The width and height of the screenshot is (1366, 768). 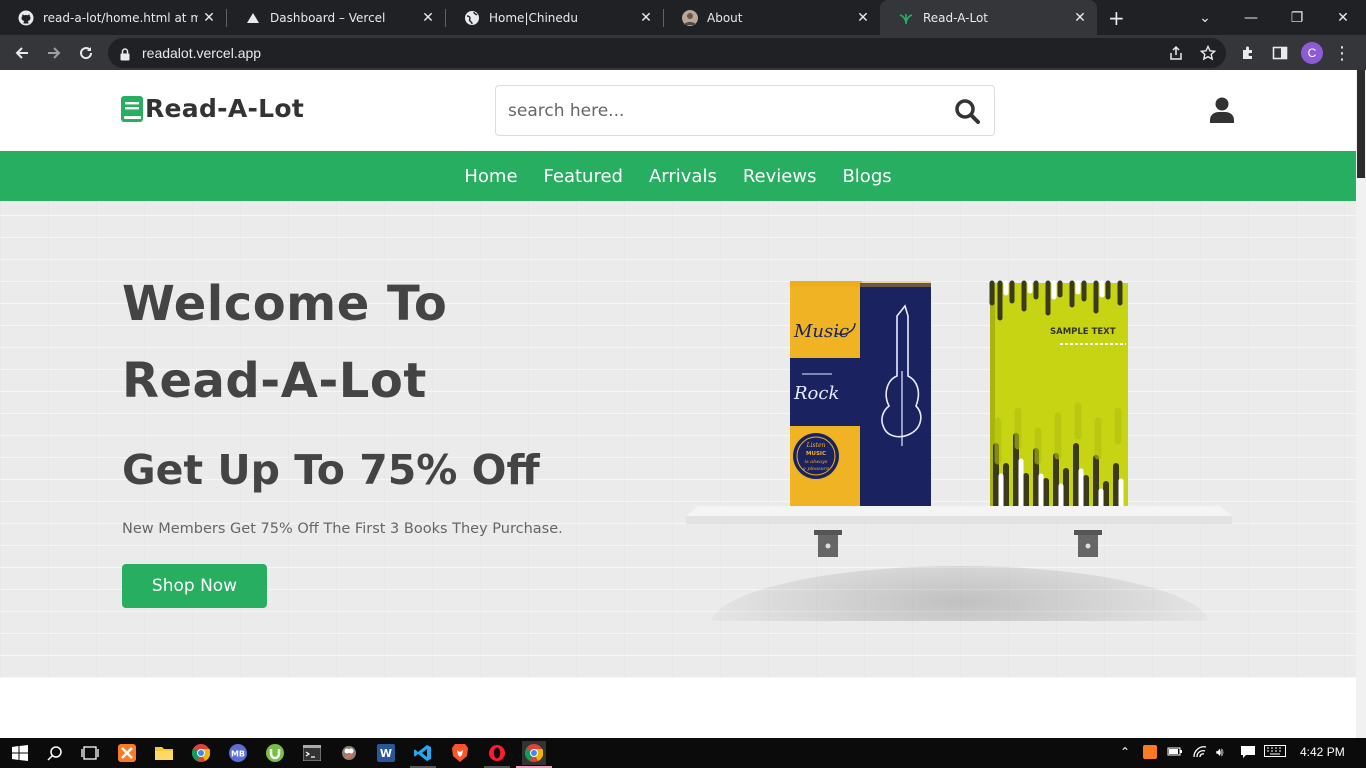 I want to click on word-icon: W, so click(x=386, y=753).